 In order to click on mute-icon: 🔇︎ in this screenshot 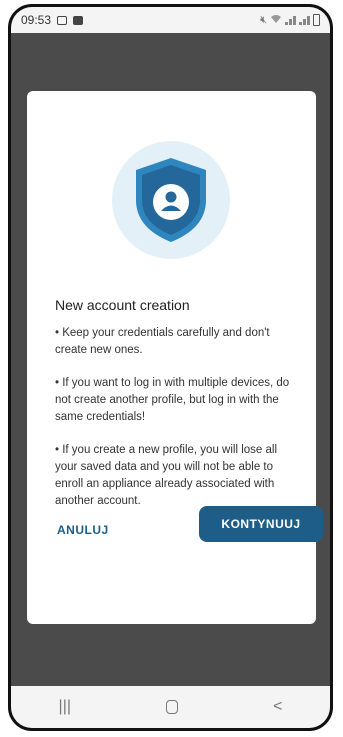, I will do `click(263, 19)`.